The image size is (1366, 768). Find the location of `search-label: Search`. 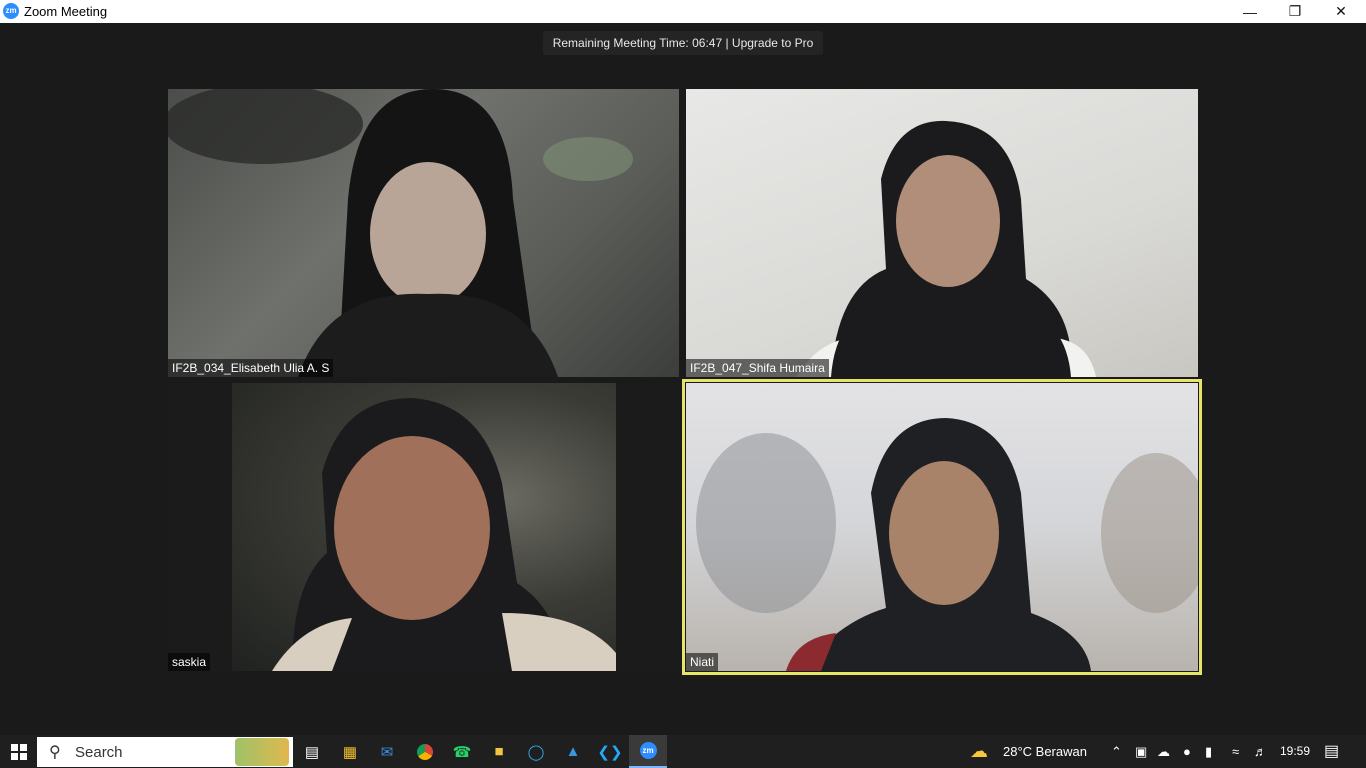

search-label: Search is located at coordinates (99, 752).